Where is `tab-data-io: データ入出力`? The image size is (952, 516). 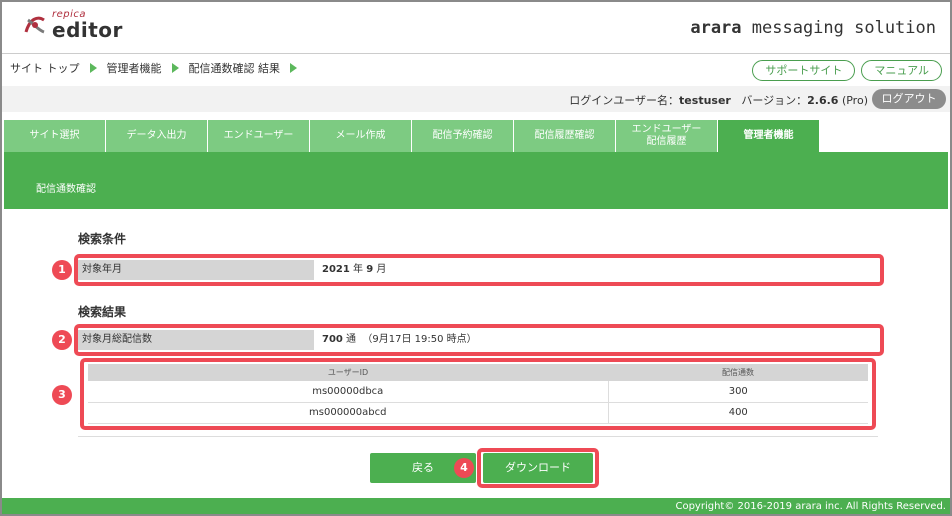
tab-data-io: データ入出力 is located at coordinates (157, 136).